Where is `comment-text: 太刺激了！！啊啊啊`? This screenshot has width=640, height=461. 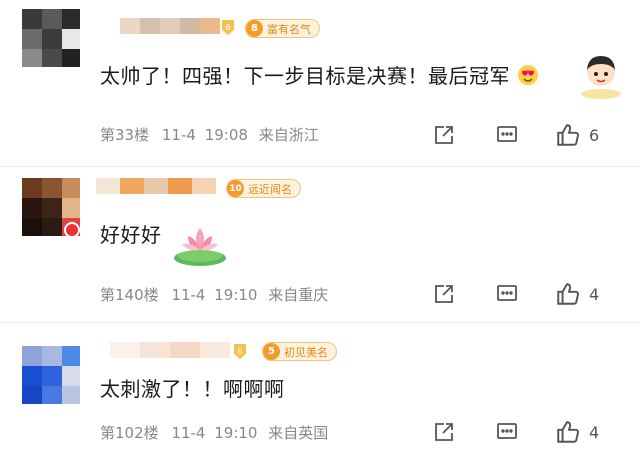 comment-text: 太刺激了！！啊啊啊 is located at coordinates (192, 389).